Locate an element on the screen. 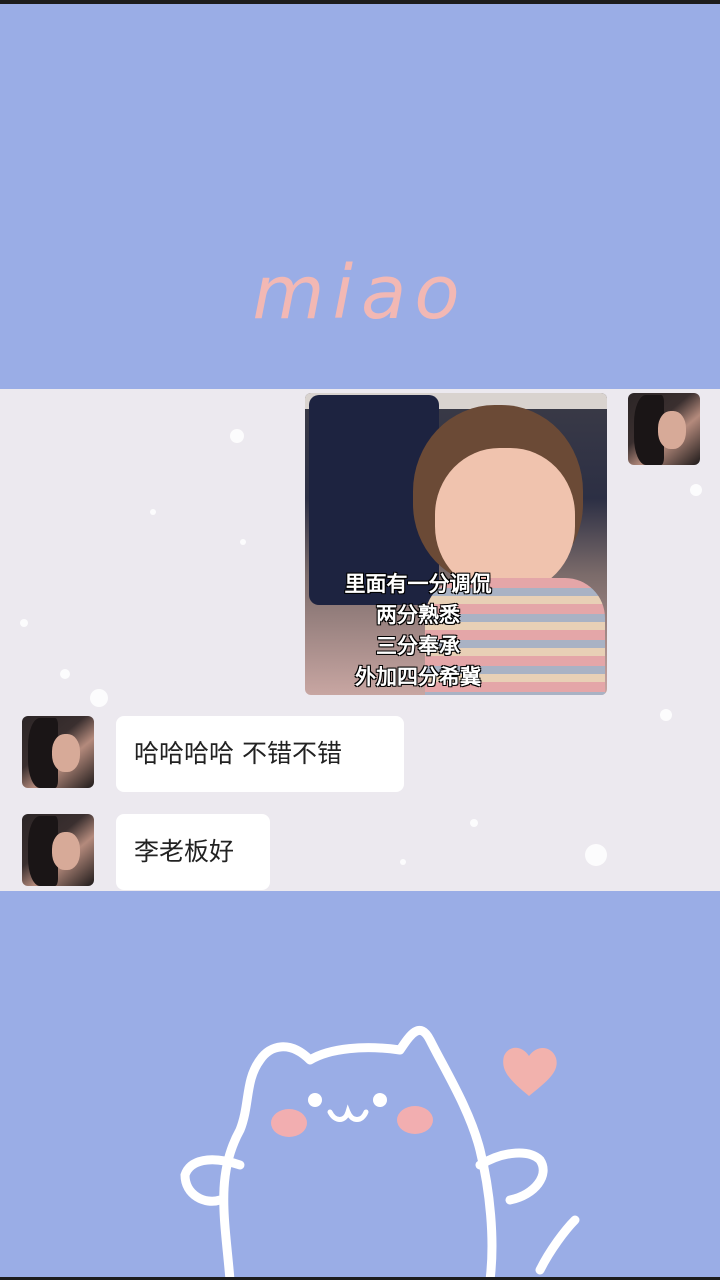 Image resolution: width=720 pixels, height=1280 pixels. cat-doodle-icon is located at coordinates (380, 1152).